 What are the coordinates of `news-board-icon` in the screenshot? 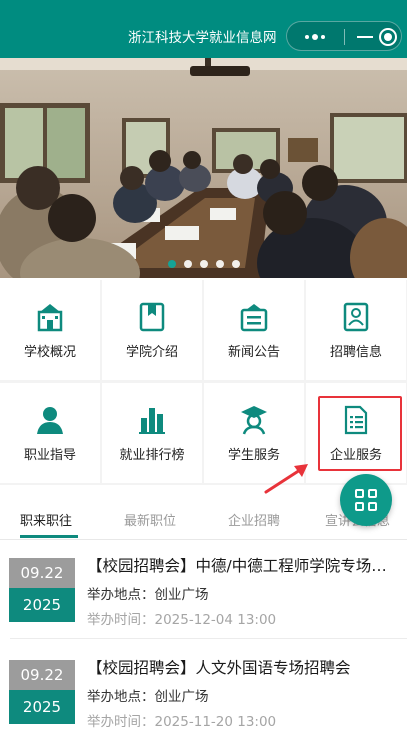 It's located at (254, 318).